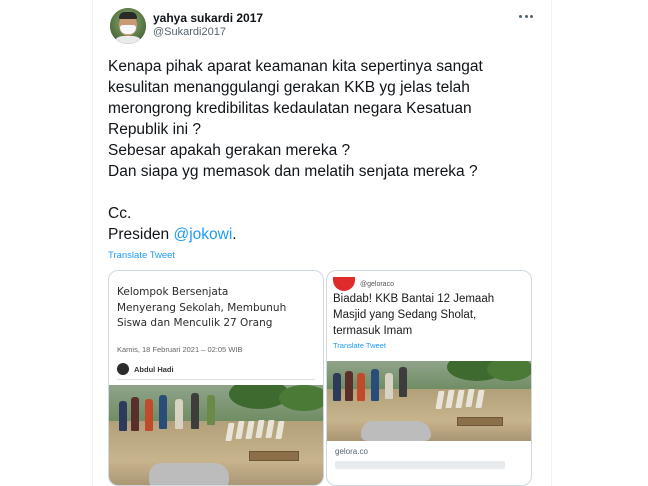 Image resolution: width=648 pixels, height=486 pixels. Describe the element at coordinates (202, 234) in the screenshot. I see `mention-link: @jokowi` at that location.